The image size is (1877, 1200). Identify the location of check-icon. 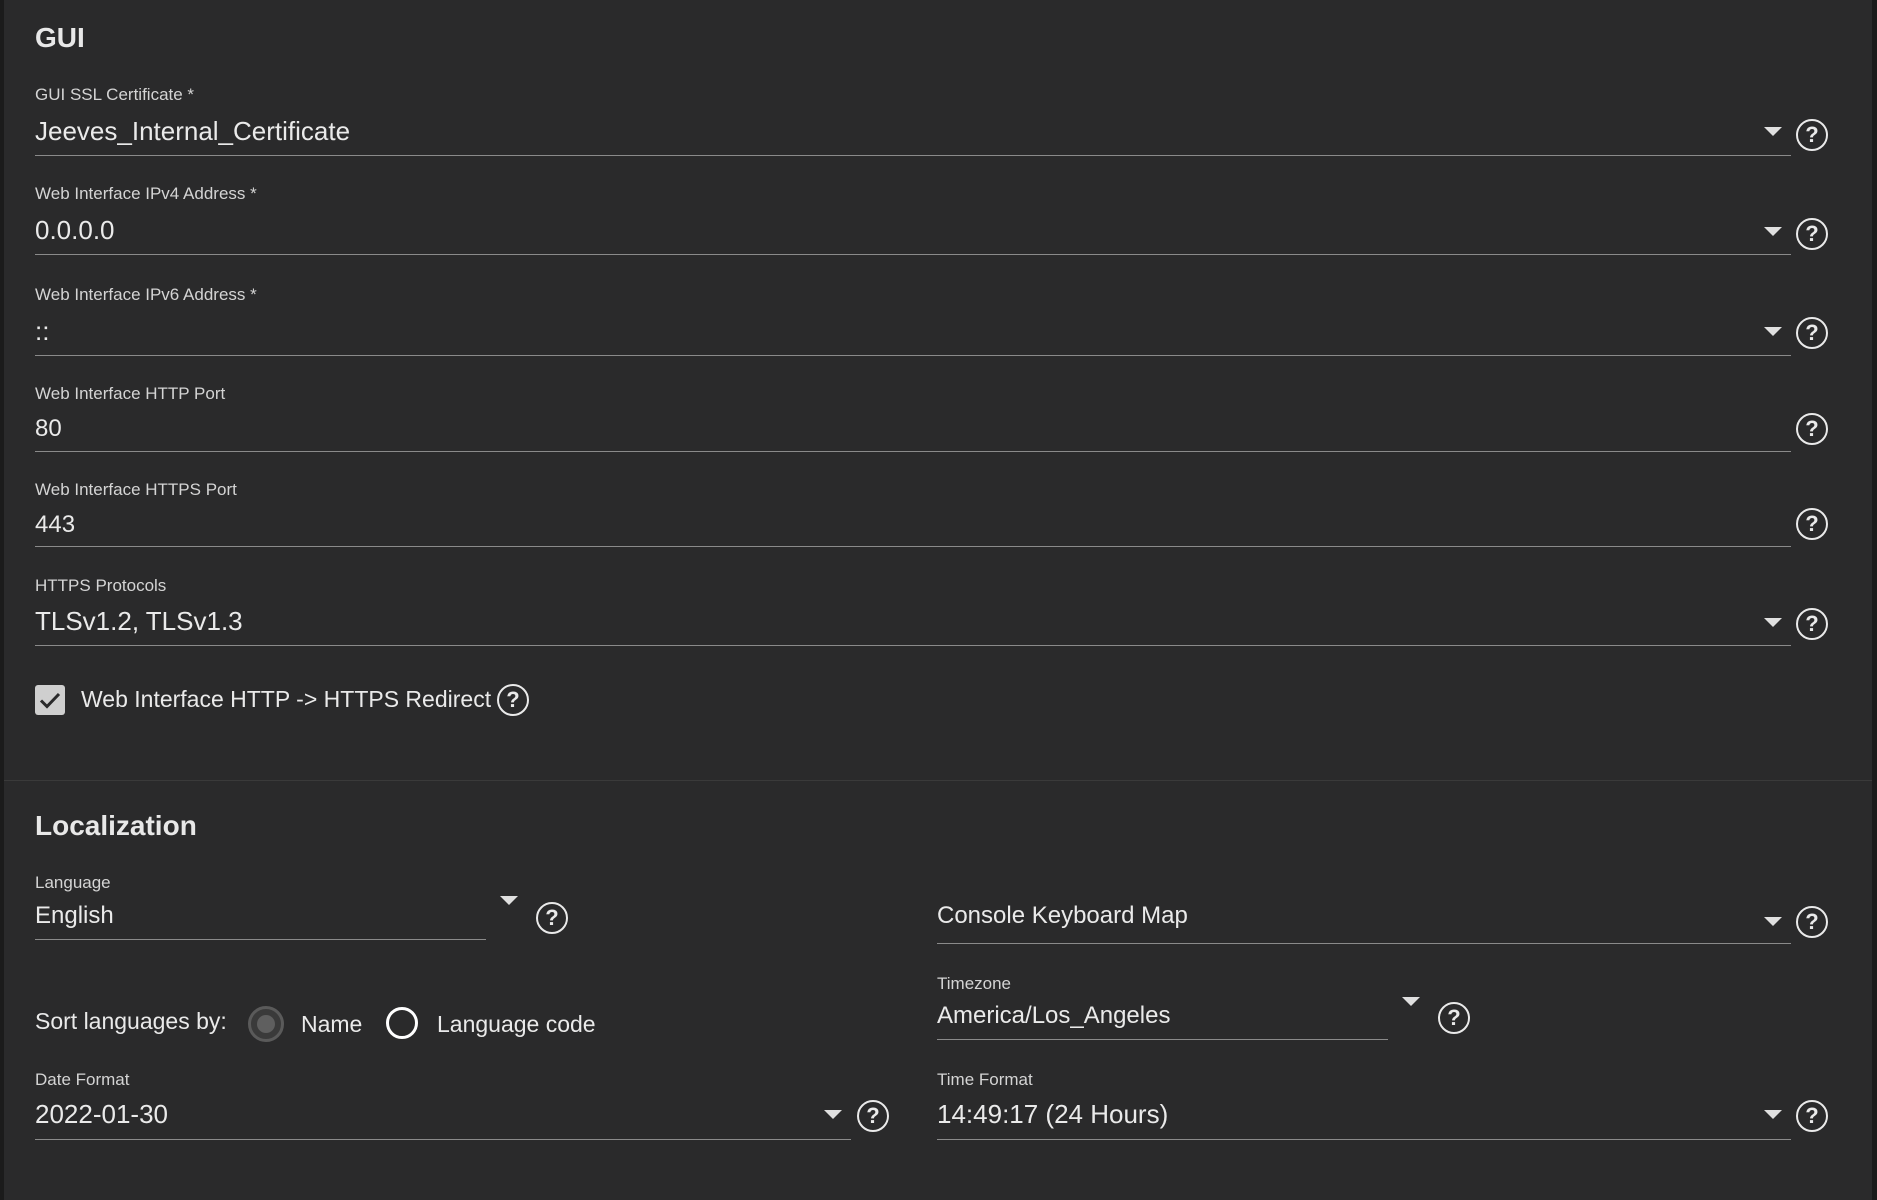
(50, 700).